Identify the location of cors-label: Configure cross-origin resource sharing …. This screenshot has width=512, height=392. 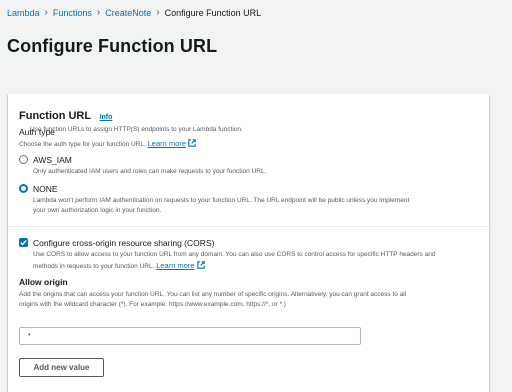
(123, 243).